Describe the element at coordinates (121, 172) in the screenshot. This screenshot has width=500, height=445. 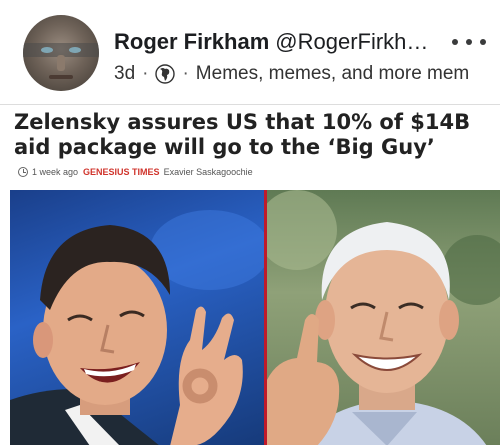
I see `article-source: GENESIUS TIMES` at that location.